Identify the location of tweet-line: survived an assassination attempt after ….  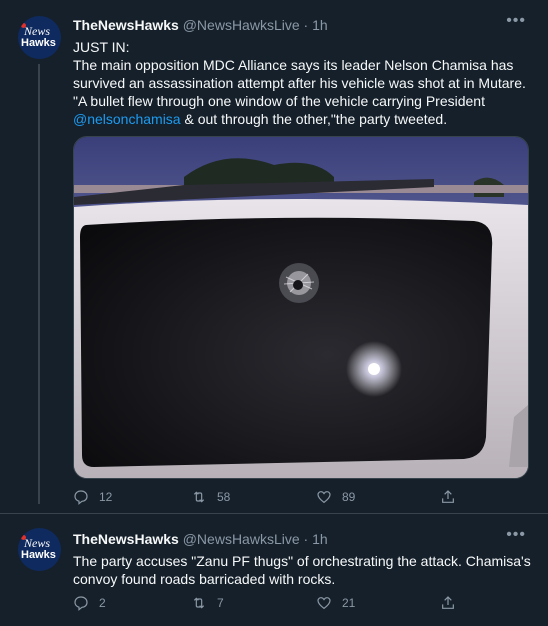
(299, 83).